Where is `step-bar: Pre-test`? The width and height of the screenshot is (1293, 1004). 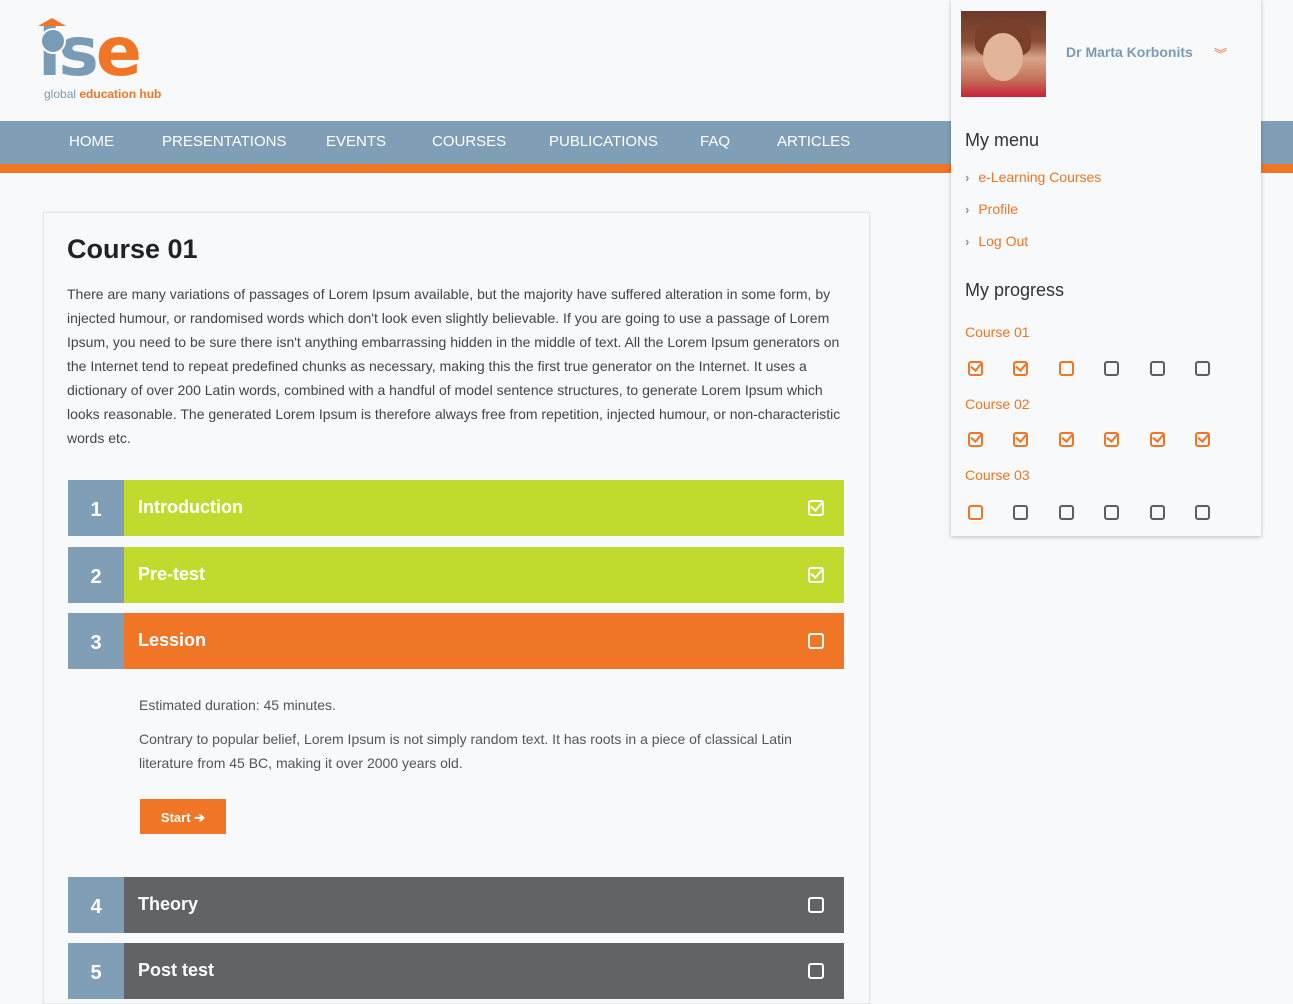 step-bar: Pre-test is located at coordinates (484, 575).